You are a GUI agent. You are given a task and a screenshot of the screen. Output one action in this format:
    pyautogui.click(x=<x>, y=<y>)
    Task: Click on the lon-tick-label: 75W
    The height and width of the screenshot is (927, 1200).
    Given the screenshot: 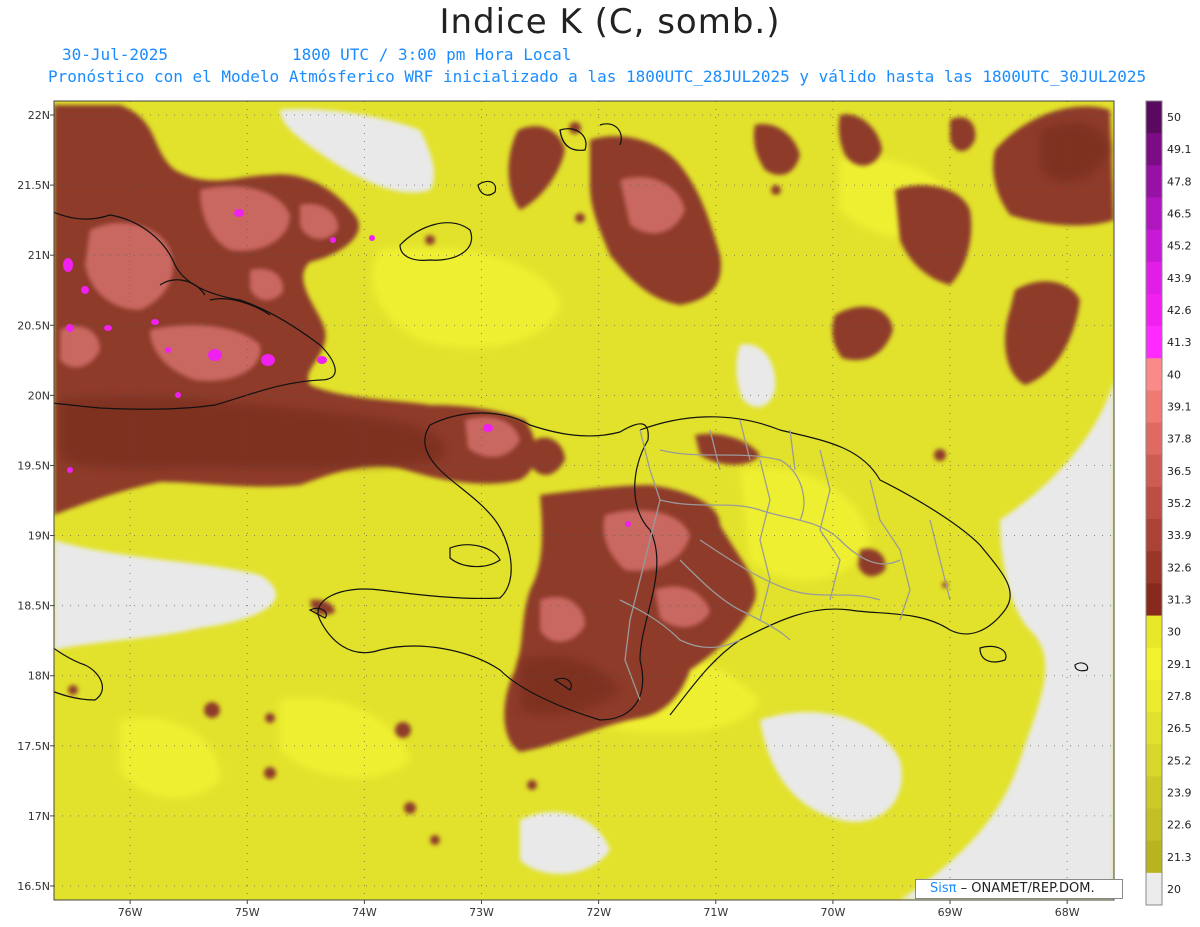 What is the action you would take?
    pyautogui.click(x=247, y=912)
    